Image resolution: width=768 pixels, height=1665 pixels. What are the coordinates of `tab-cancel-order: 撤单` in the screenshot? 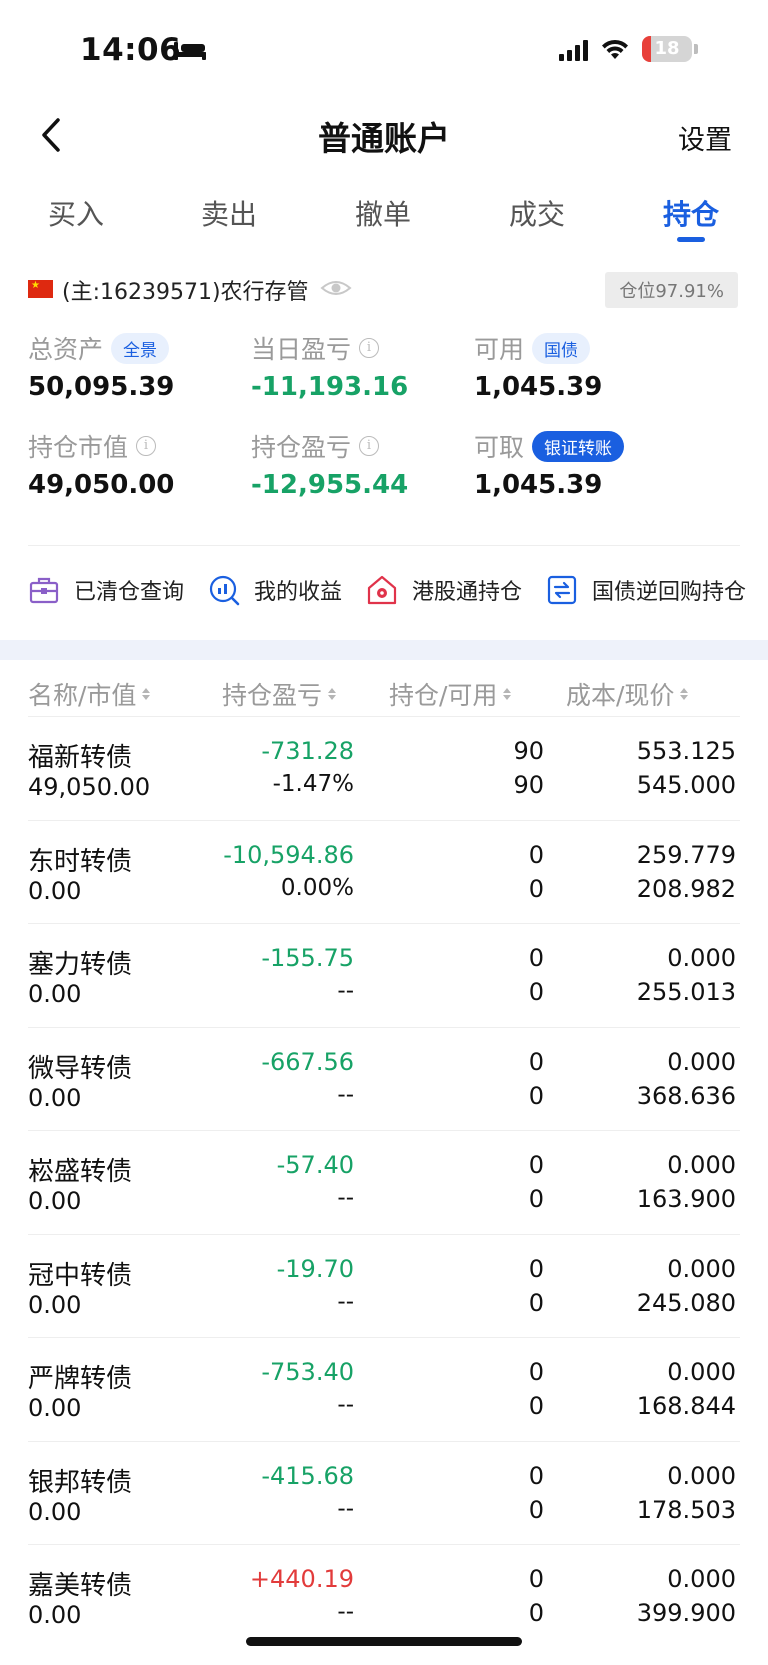 It's located at (383, 213).